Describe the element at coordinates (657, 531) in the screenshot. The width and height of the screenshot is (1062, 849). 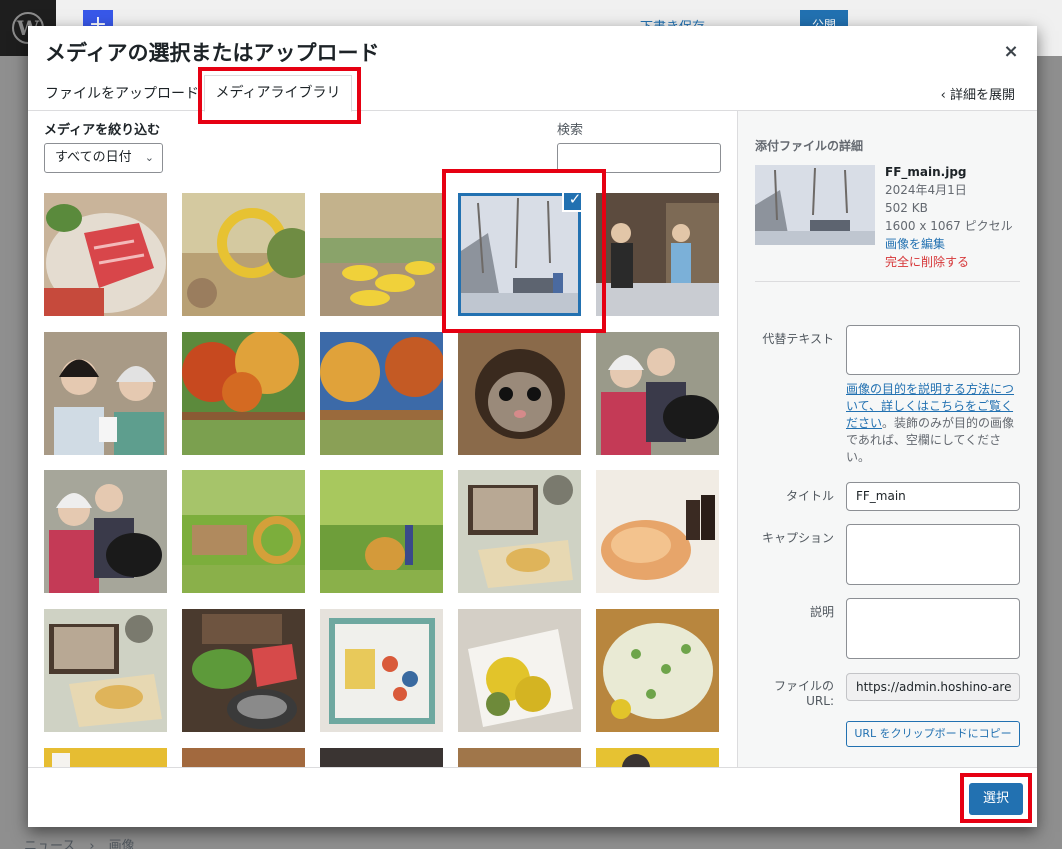
I see `thumbnail-bonito-flakes` at that location.